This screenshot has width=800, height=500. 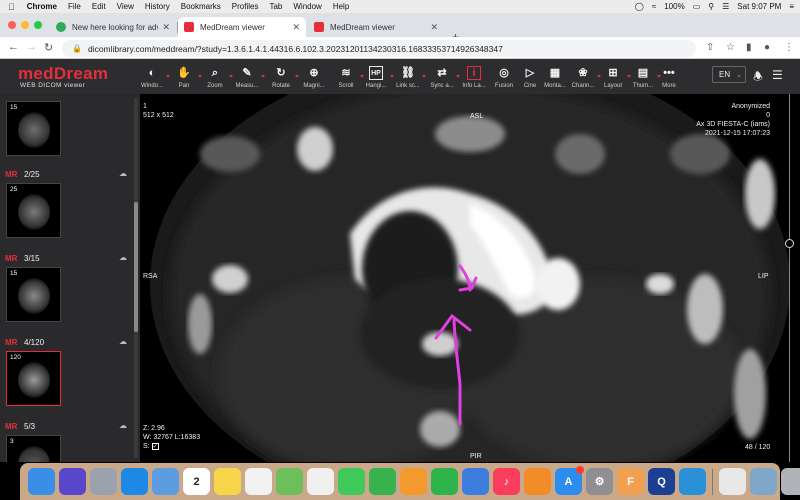 What do you see at coordinates (216, 77) in the screenshot?
I see `tool-zoom: ⌕ Zoom` at bounding box center [216, 77].